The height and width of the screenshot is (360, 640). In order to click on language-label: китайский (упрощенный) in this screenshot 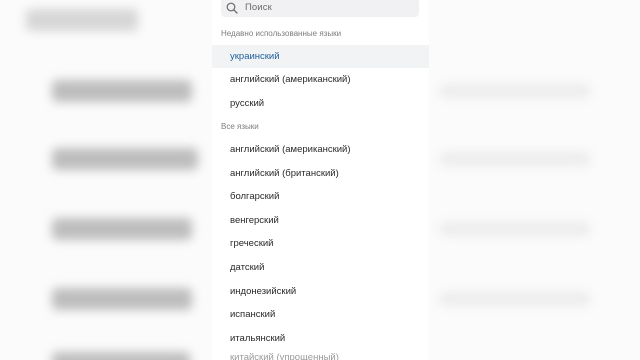, I will do `click(284, 356)`.